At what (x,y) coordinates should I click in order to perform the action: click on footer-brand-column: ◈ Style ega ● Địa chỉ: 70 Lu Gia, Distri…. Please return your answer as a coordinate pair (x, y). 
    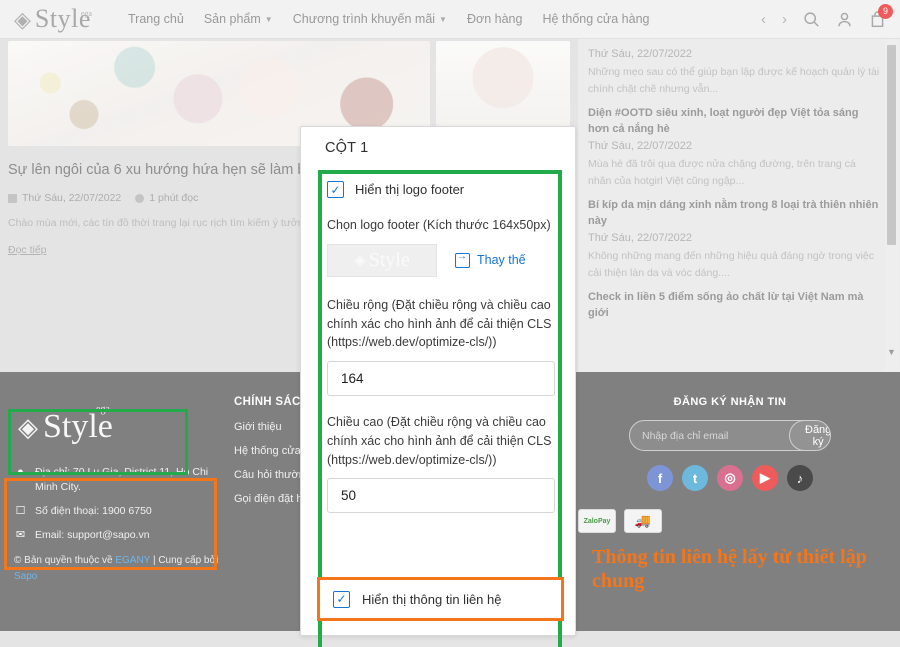
    Looking at the image, I should click on (111, 509).